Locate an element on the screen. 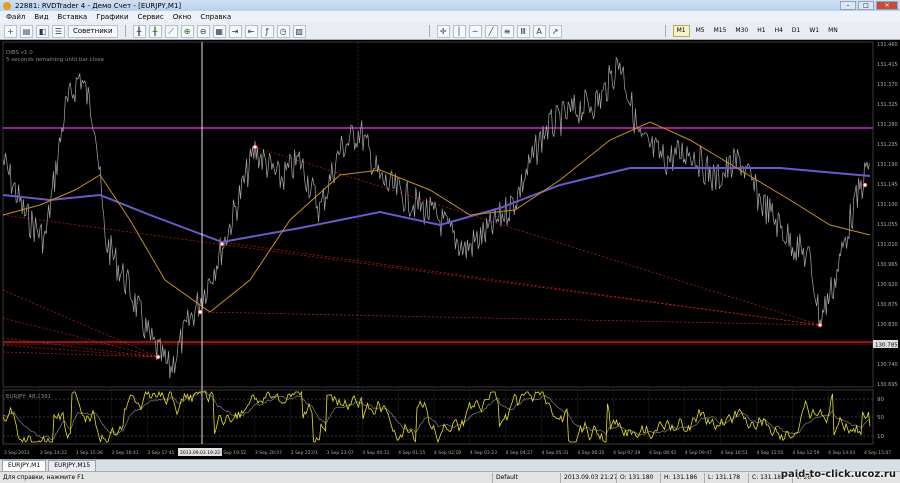  tab-eurjpy-m1: EURJPY,M1 is located at coordinates (24, 465).